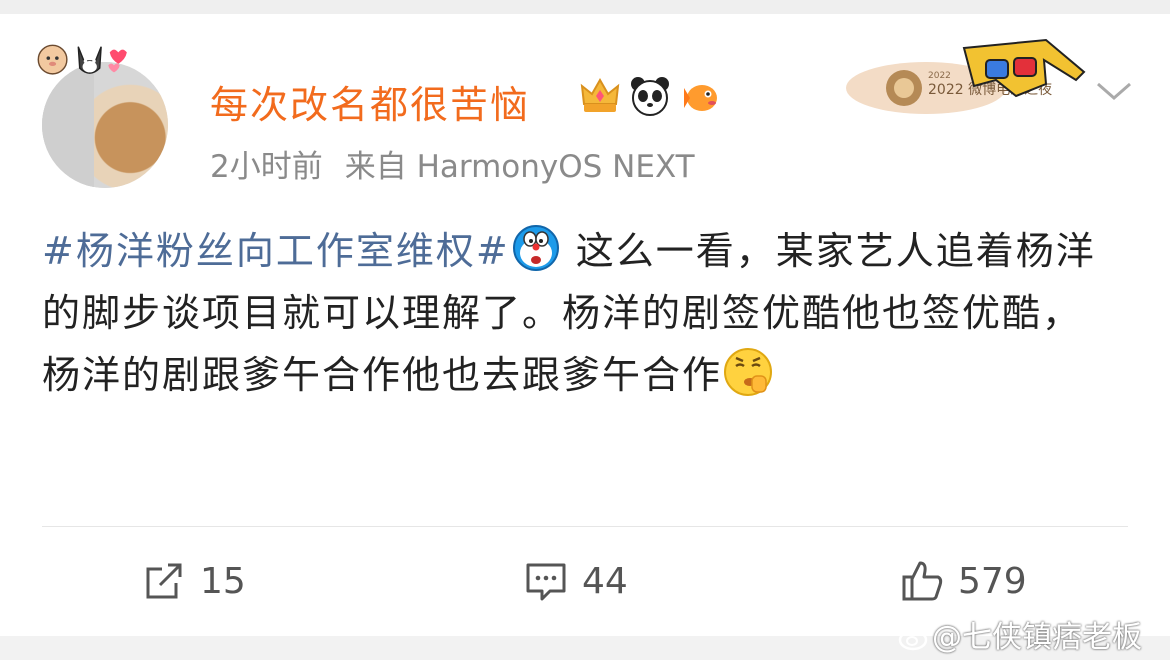 Image resolution: width=1170 pixels, height=660 pixels. I want to click on svg-text: 2022, so click(939, 76).